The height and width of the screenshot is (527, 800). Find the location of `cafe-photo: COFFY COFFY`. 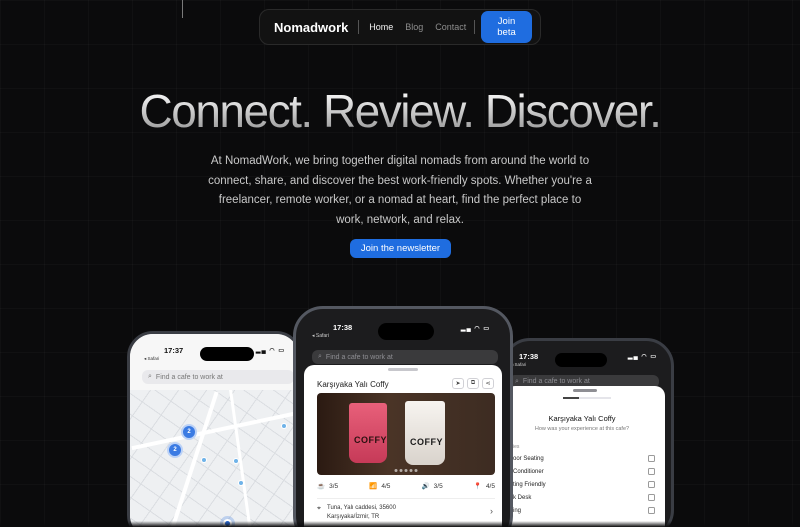

cafe-photo: COFFY COFFY is located at coordinates (406, 434).